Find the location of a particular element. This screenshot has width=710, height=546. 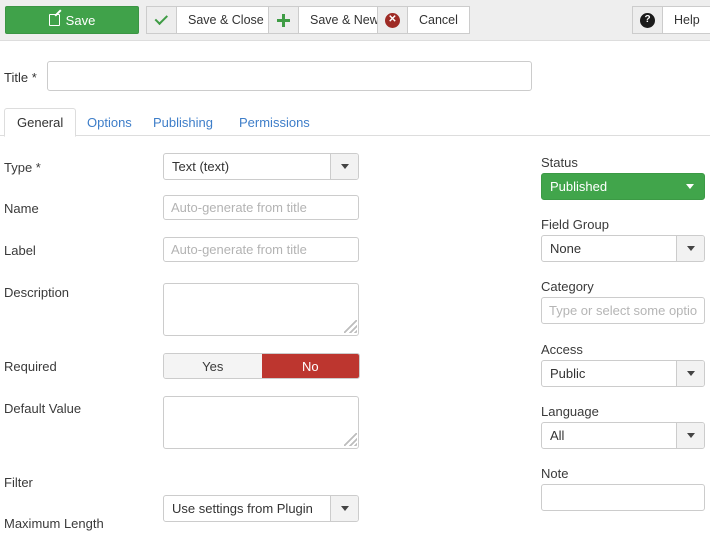

description-textarea is located at coordinates (261, 309).